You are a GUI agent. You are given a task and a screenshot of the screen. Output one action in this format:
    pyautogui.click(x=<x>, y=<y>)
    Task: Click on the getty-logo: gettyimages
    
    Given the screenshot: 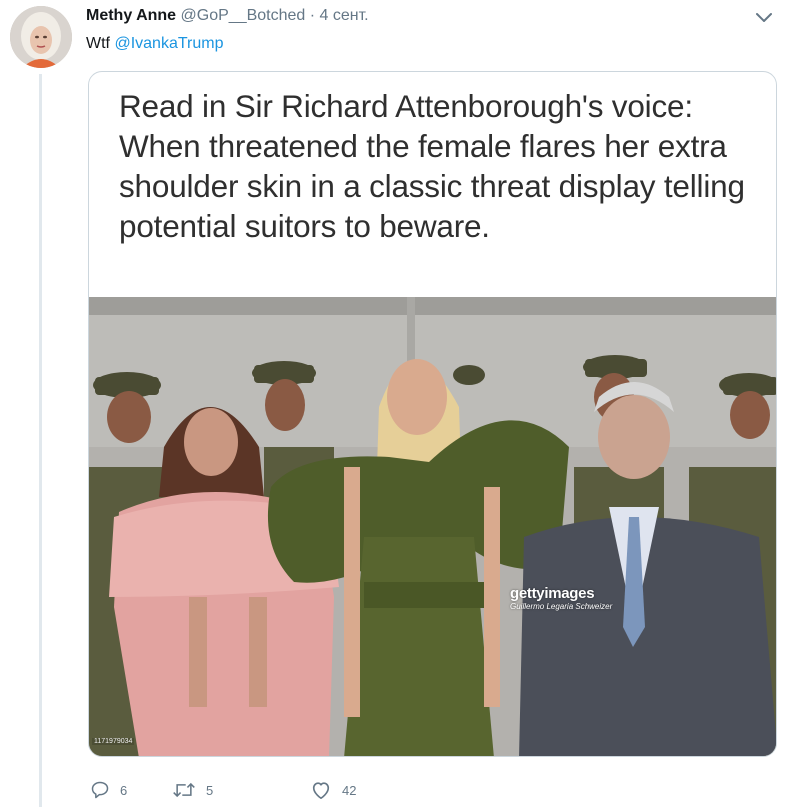 What is the action you would take?
    pyautogui.click(x=552, y=593)
    